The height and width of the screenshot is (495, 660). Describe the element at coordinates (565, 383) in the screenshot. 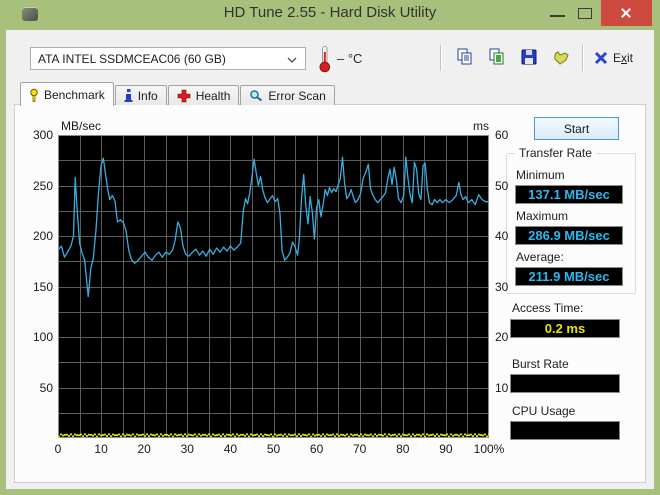

I see `burst-rate-value: 138.7 MB/sec` at that location.